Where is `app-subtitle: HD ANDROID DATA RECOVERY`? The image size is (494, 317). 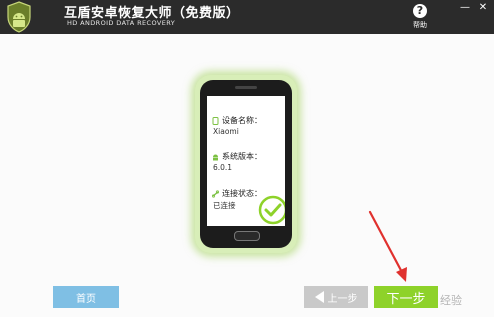 app-subtitle: HD ANDROID DATA RECOVERY is located at coordinates (121, 23).